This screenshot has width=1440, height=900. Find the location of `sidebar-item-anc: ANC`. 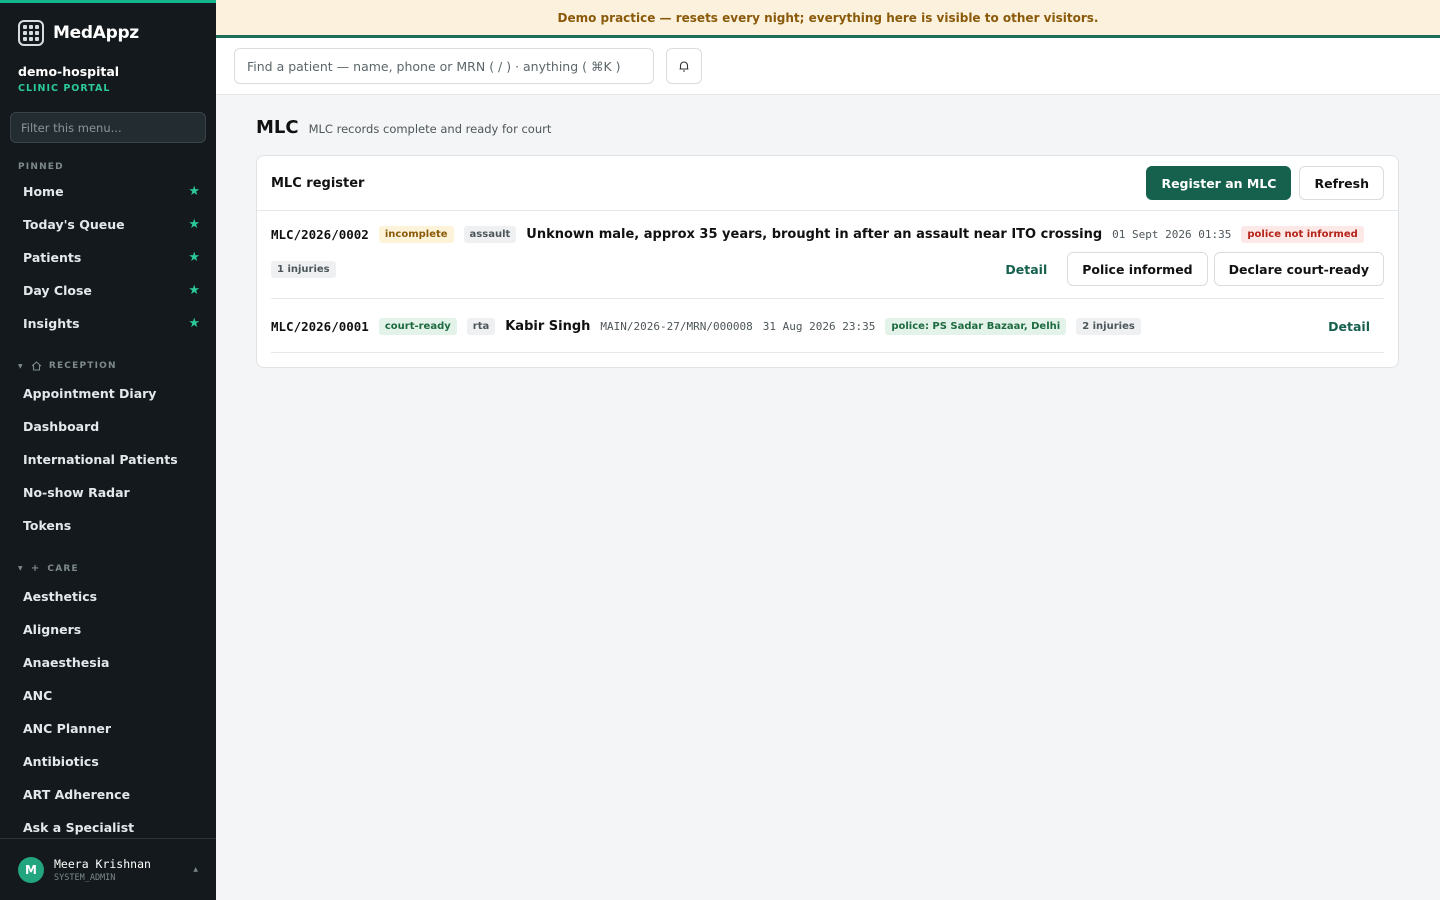

sidebar-item-anc: ANC is located at coordinates (108, 695).